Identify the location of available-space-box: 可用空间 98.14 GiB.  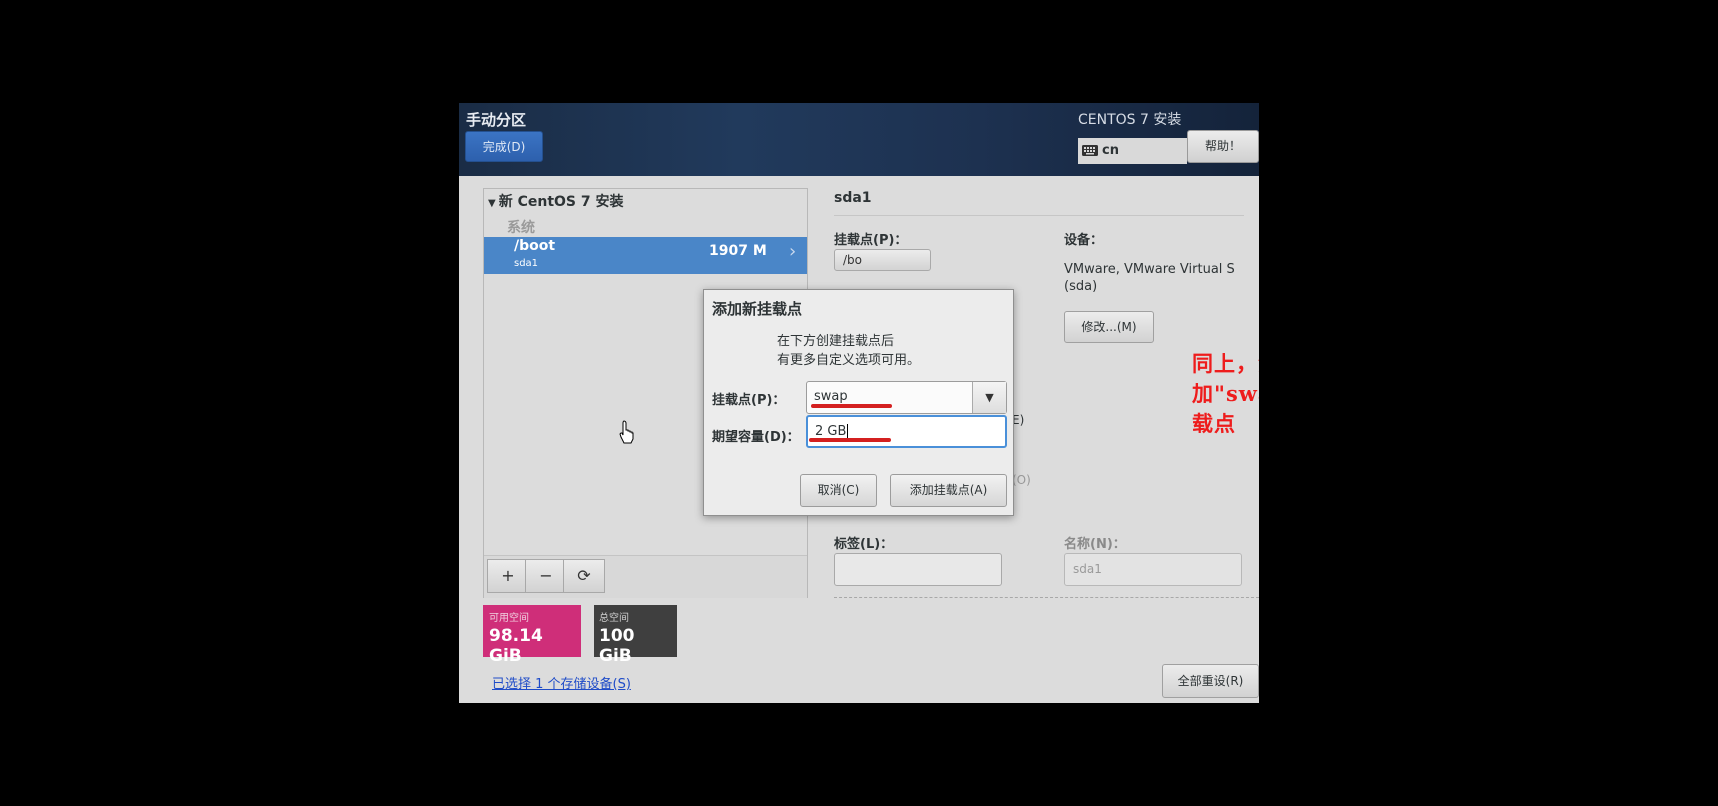
(532, 635).